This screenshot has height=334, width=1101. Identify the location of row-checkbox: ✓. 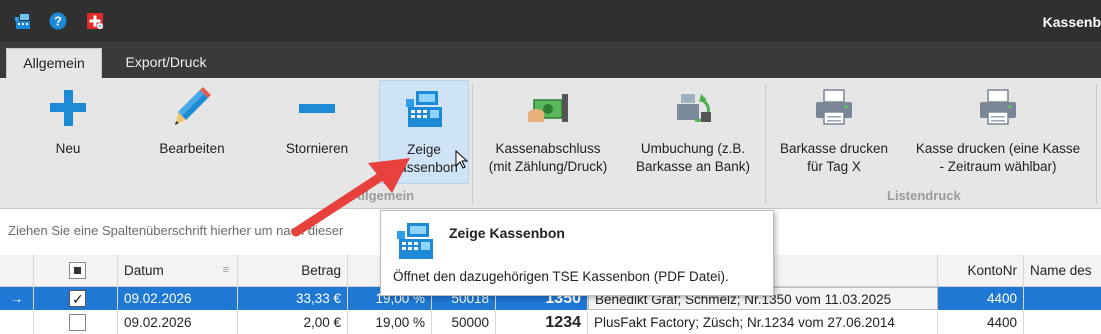
(77, 298).